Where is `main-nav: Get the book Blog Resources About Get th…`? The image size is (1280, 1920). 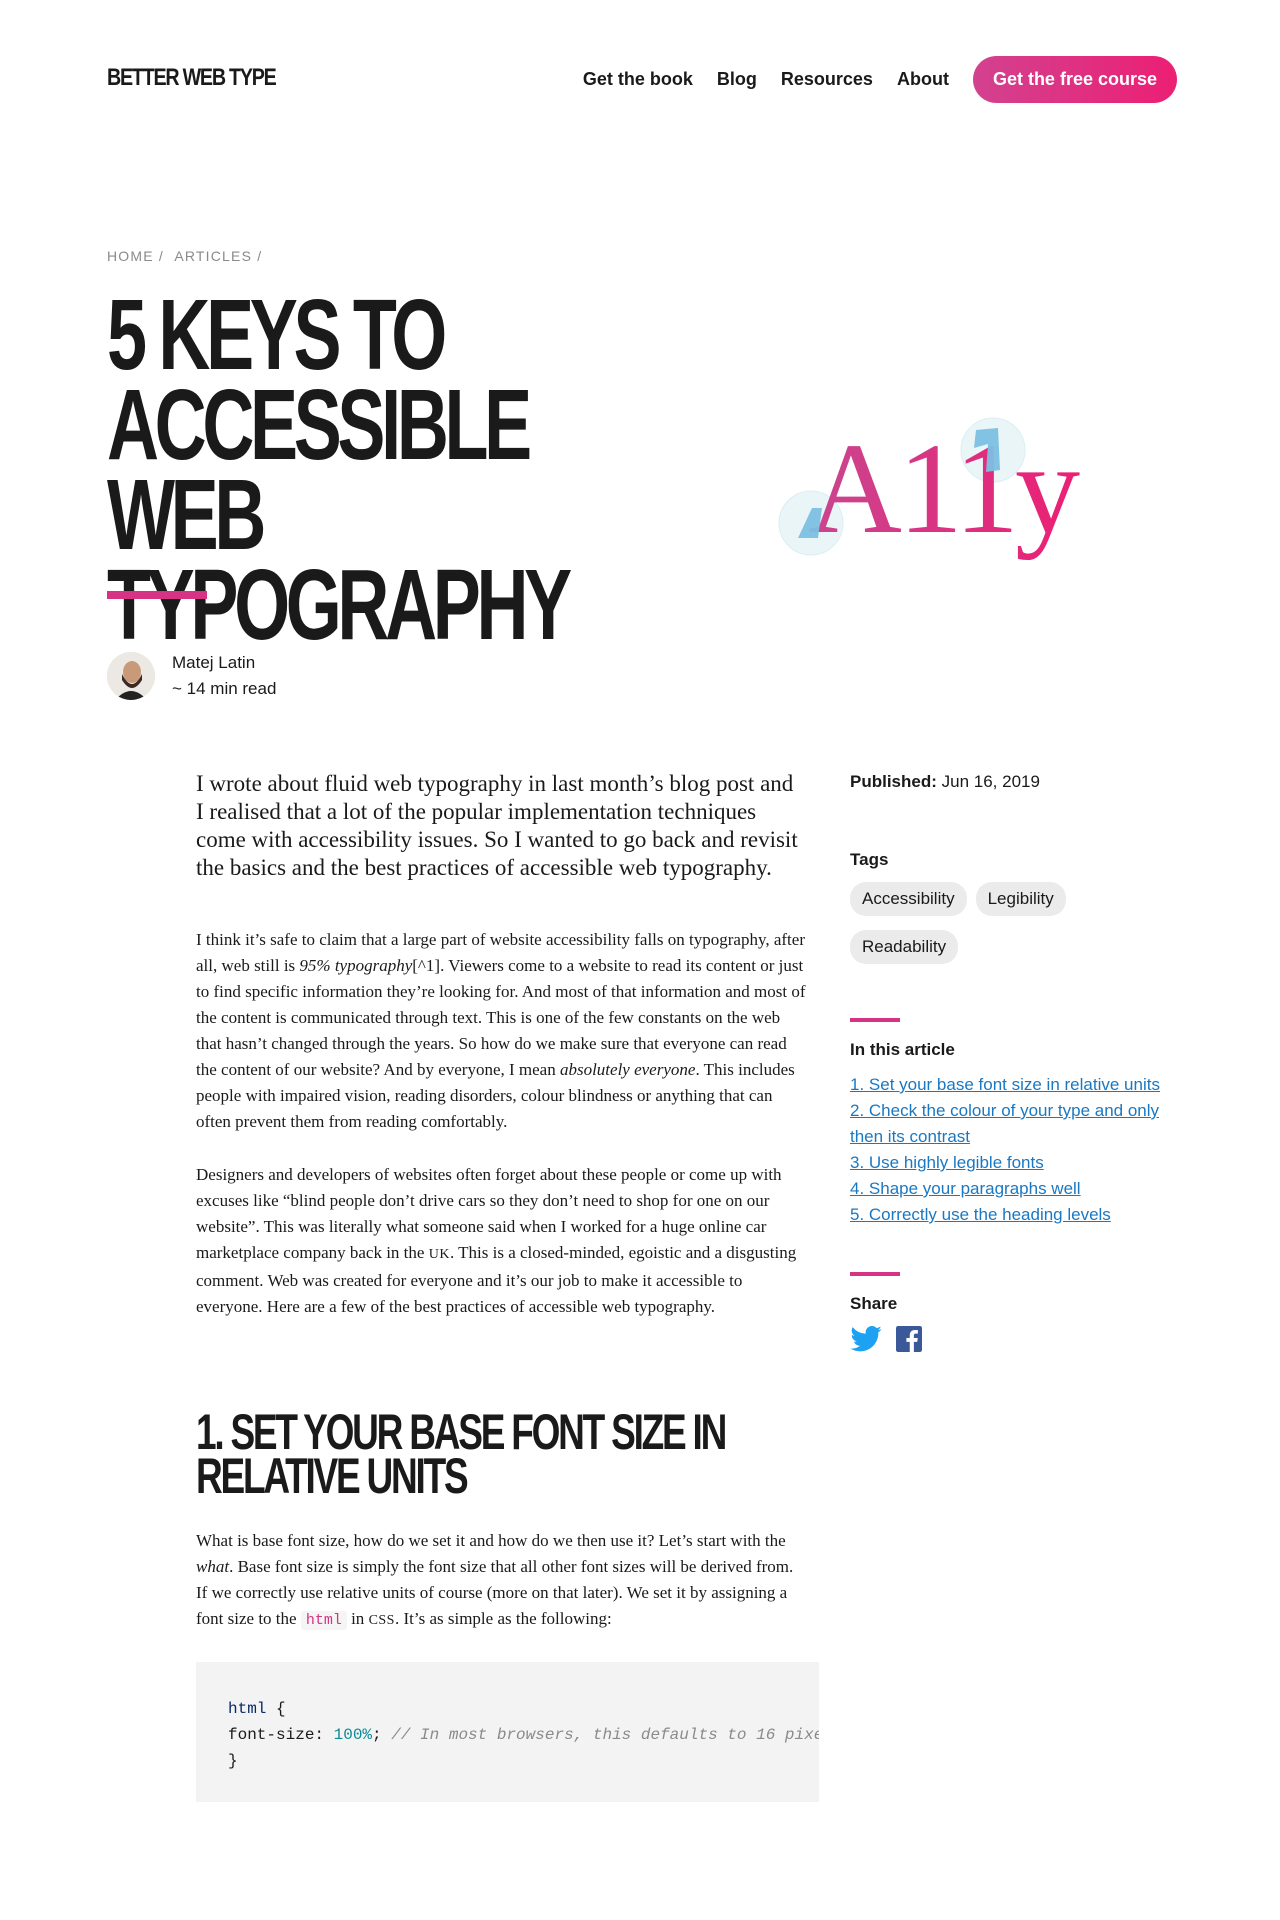
main-nav: Get the book Blog Resources About Get th… is located at coordinates (868, 79).